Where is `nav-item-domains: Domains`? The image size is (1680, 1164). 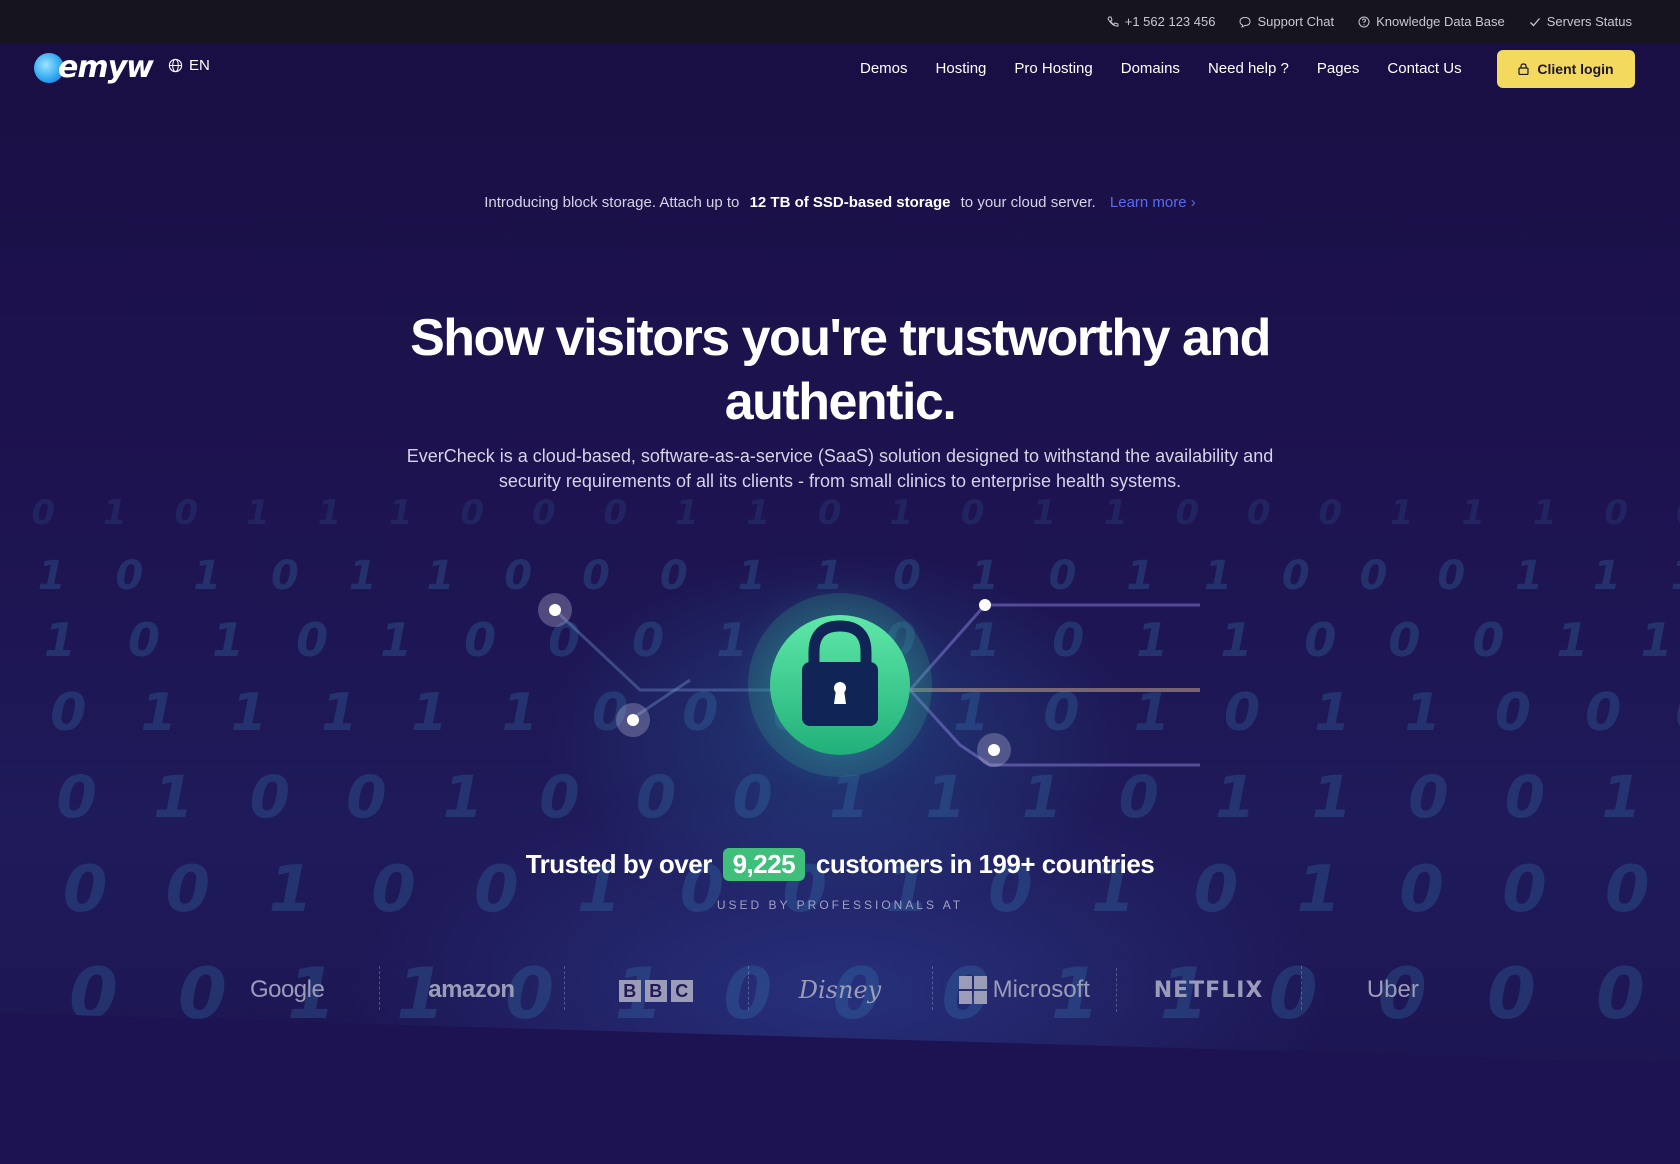 nav-item-domains: Domains is located at coordinates (1150, 68).